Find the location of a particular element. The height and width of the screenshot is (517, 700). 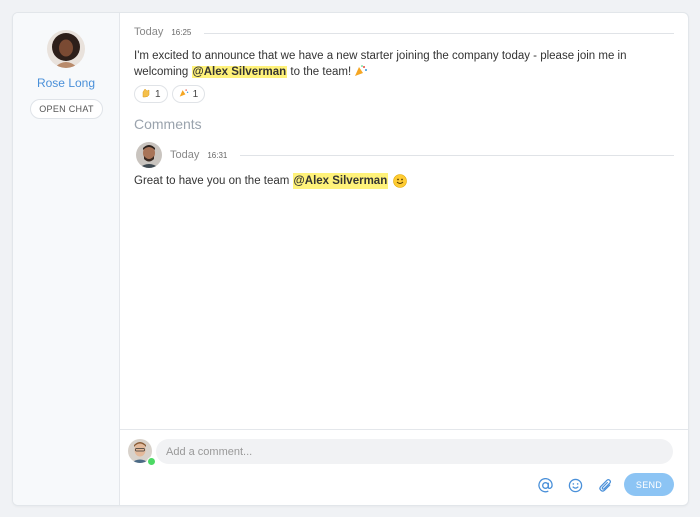

post-mention: @Alex Silverman is located at coordinates (239, 72).